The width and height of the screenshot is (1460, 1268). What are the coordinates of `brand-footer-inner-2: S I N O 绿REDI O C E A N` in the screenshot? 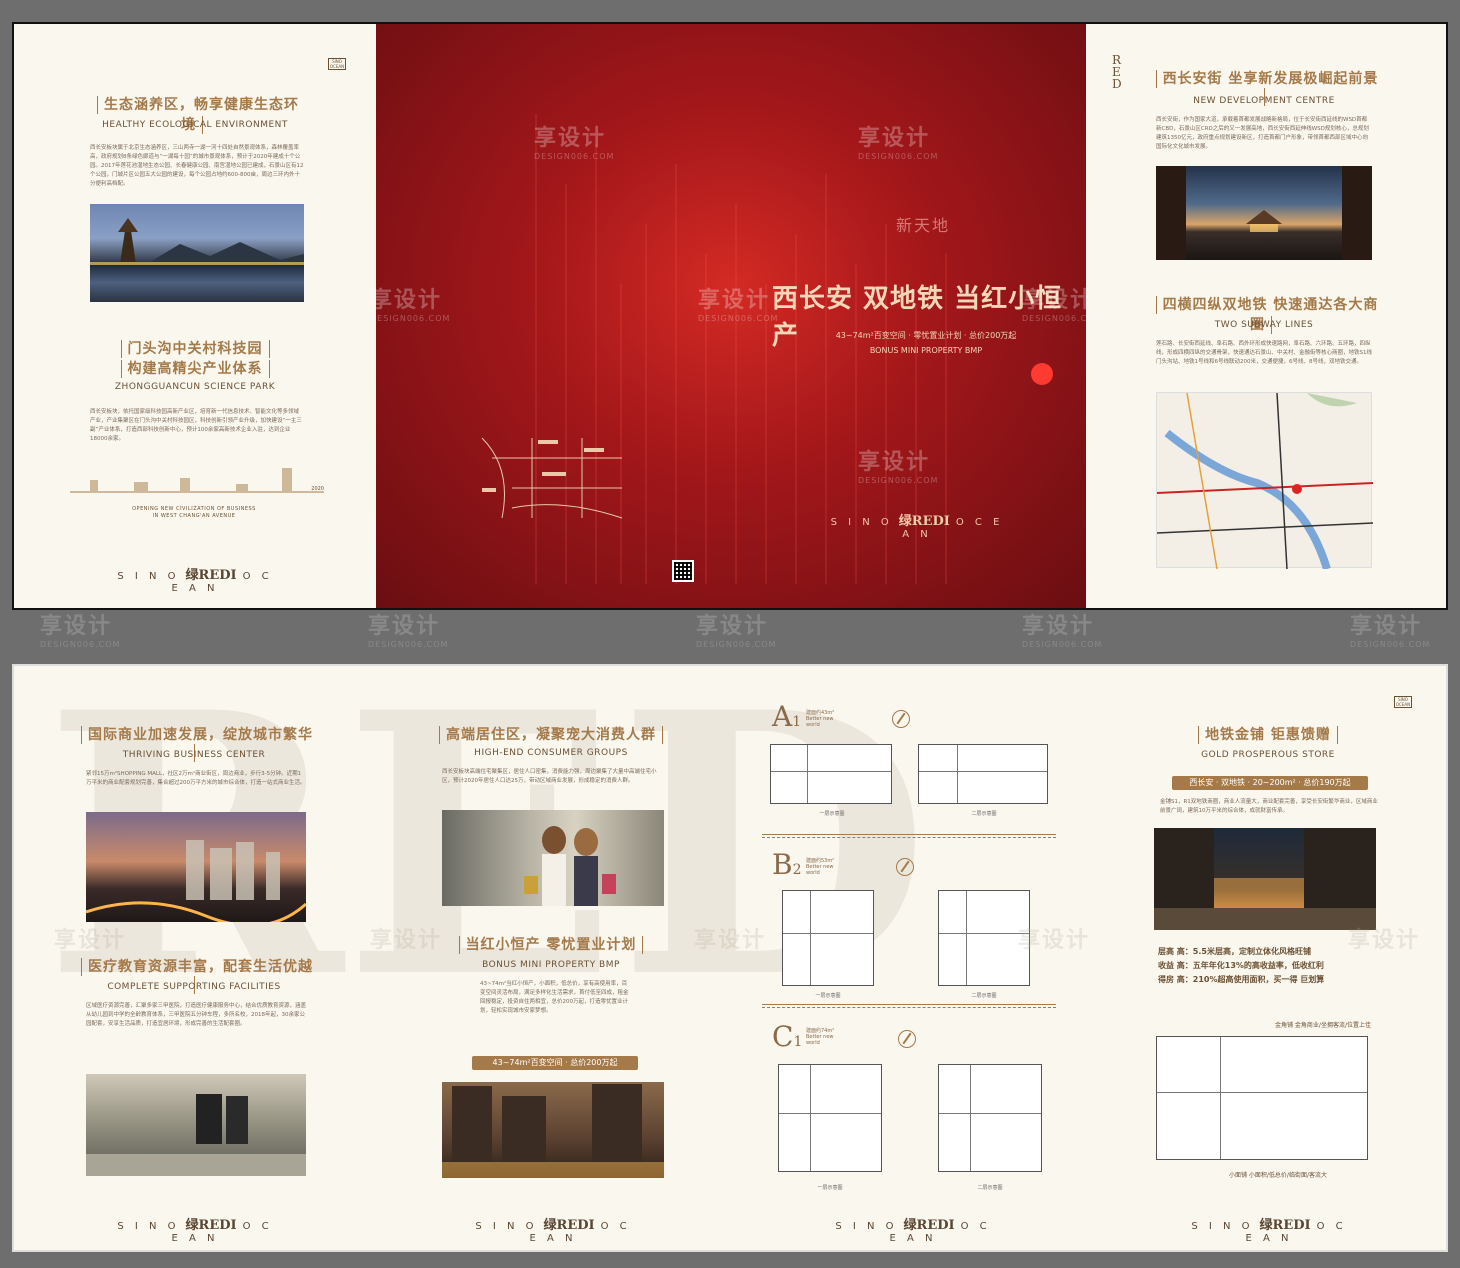 It's located at (553, 1231).